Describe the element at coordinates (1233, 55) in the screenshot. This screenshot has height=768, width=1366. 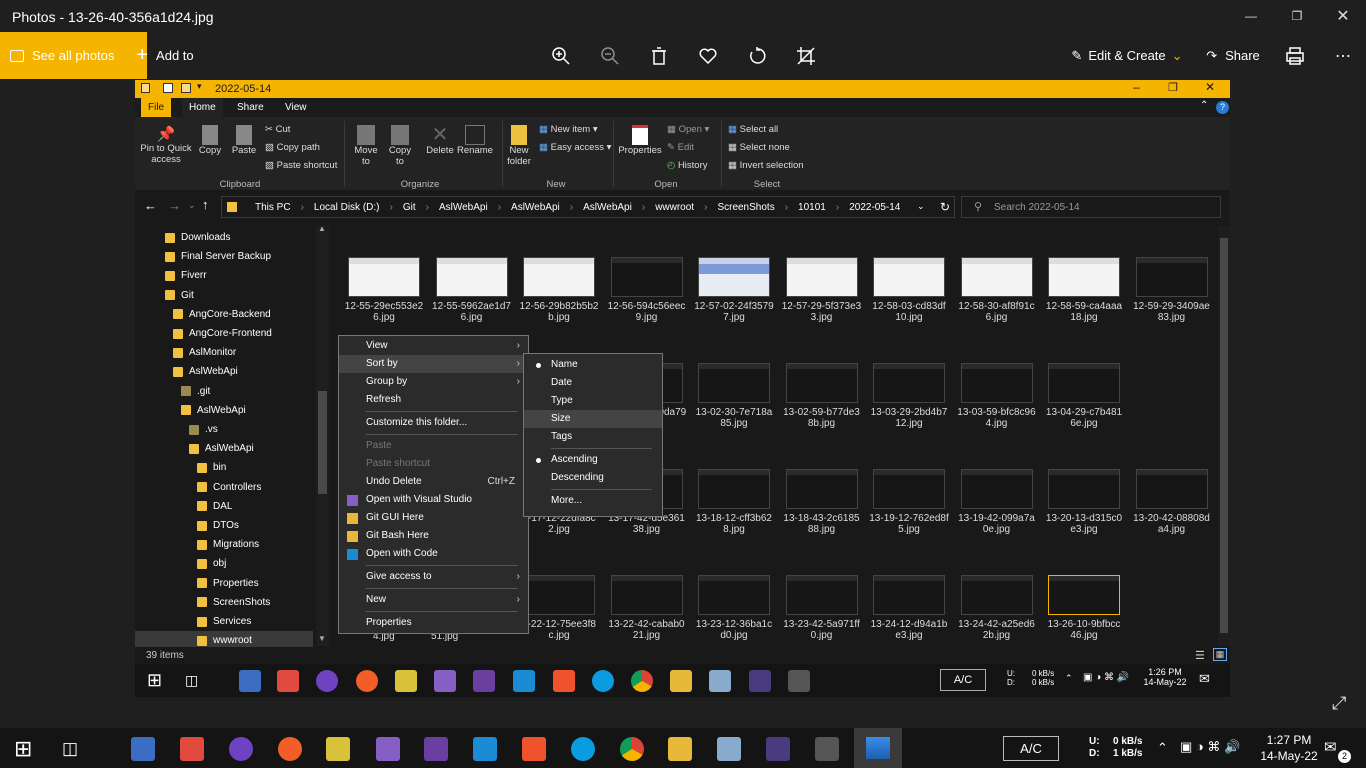
I see `share-button: ↷ Share` at that location.